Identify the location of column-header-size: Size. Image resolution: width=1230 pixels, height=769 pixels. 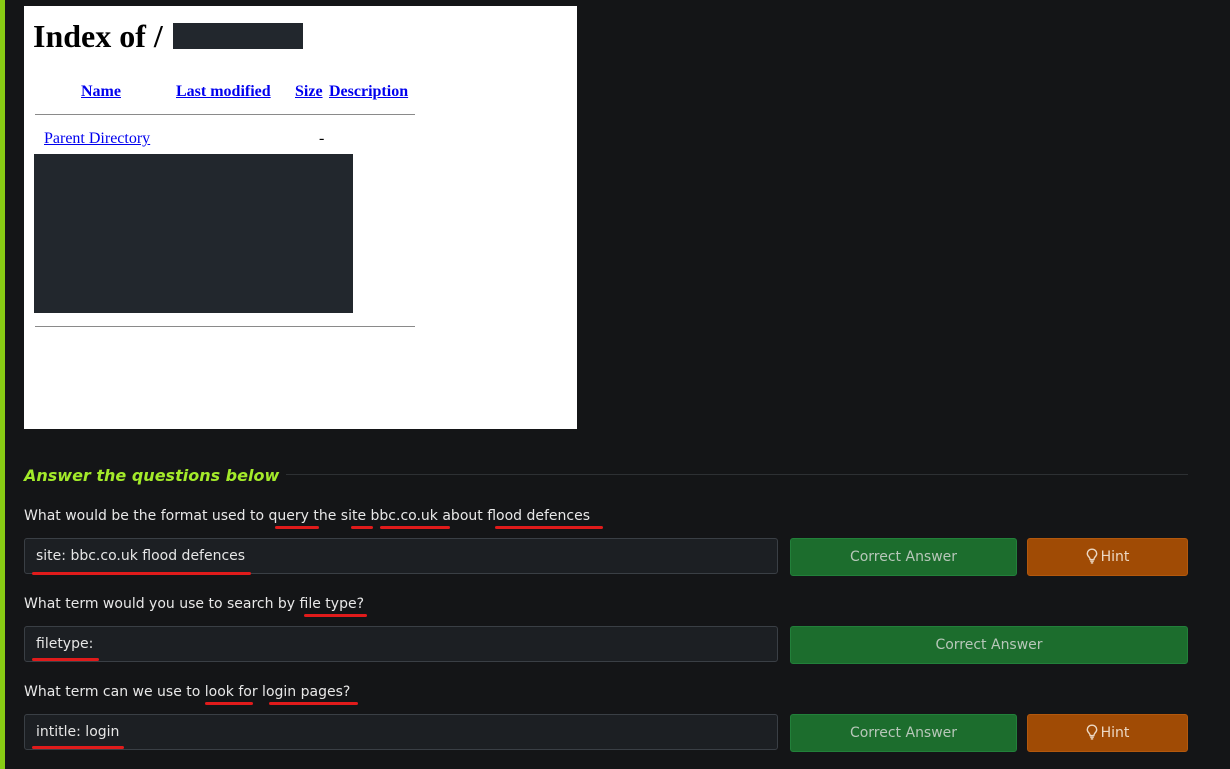
(309, 92).